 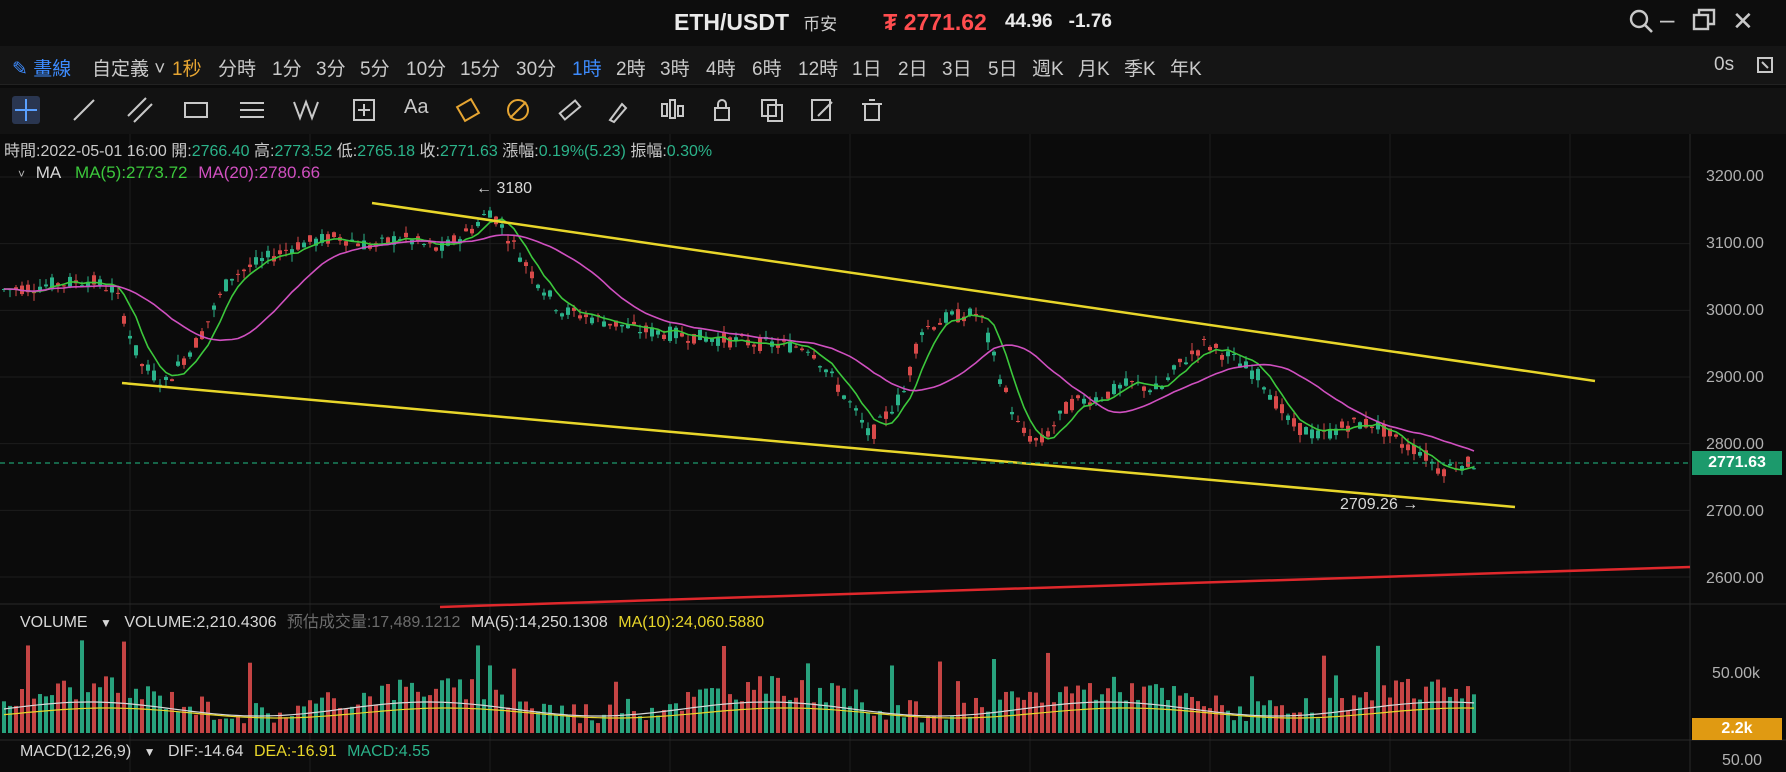 What do you see at coordinates (1704, 23) in the screenshot?
I see `restore-icon` at bounding box center [1704, 23].